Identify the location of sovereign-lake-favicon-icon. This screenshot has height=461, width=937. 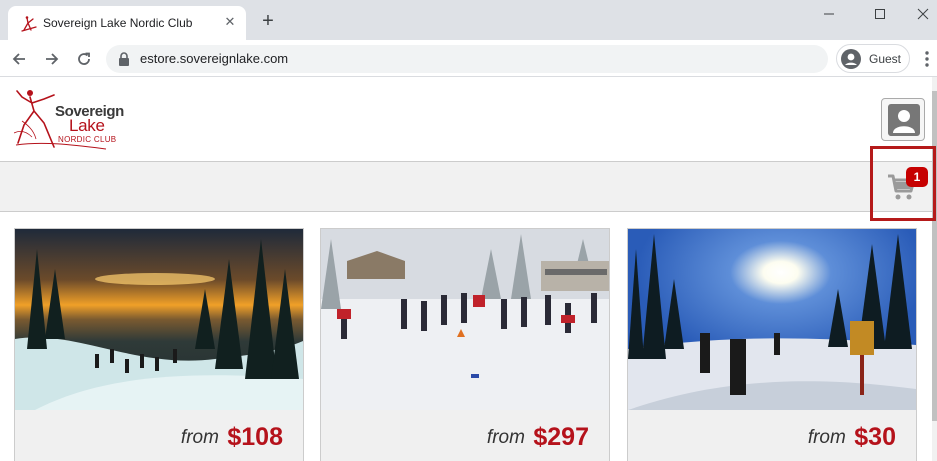
(29, 24).